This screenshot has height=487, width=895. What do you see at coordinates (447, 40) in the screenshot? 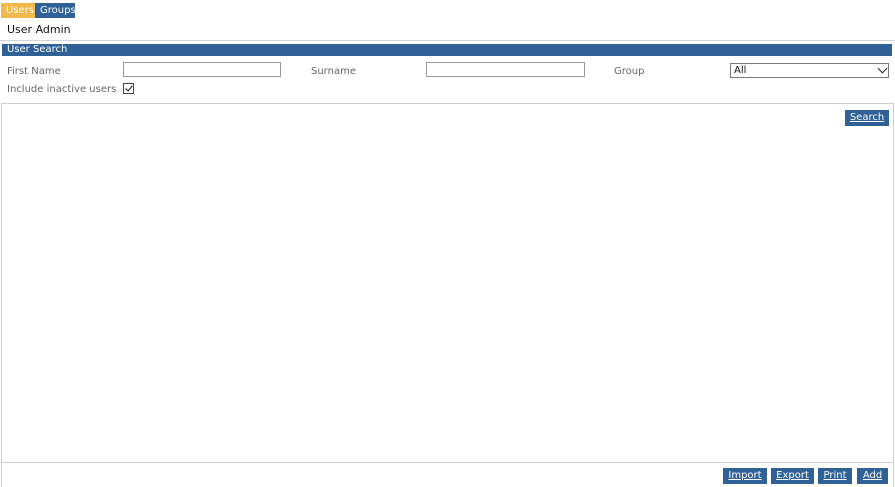
I see `title-divider` at bounding box center [447, 40].